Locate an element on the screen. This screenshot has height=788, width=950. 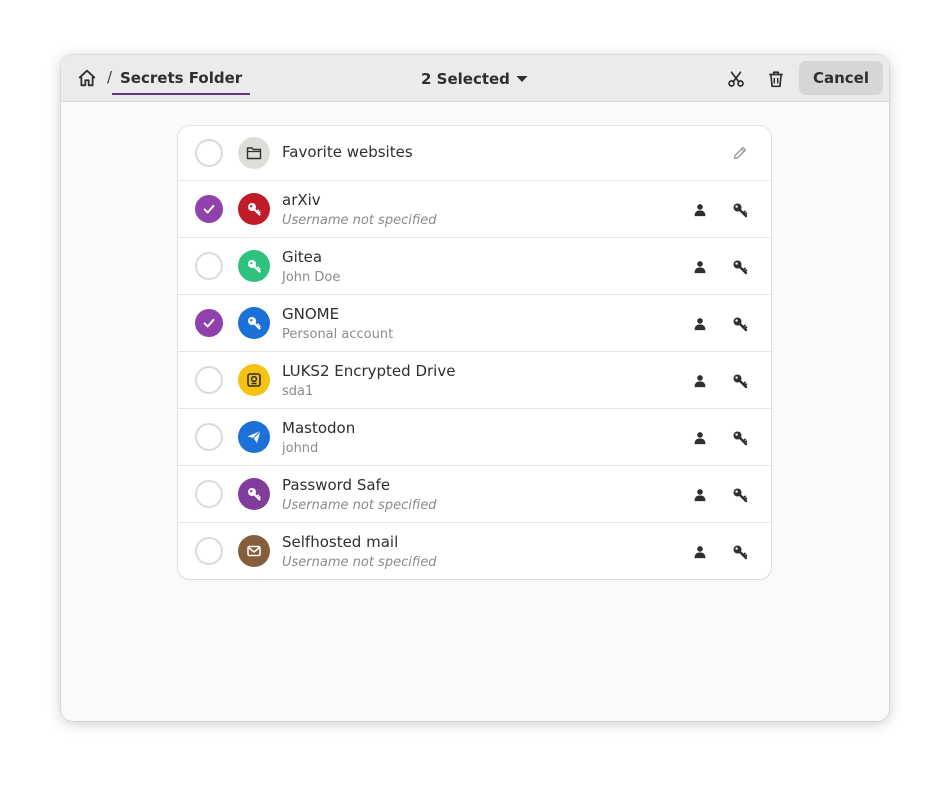
delete-button is located at coordinates (776, 79).